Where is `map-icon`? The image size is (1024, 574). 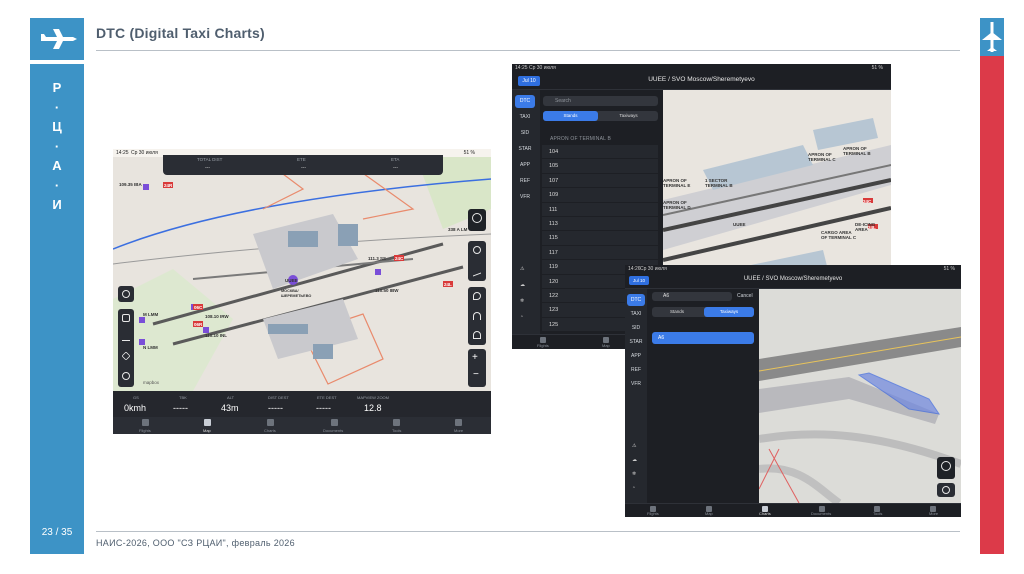 map-icon is located at coordinates (126, 318).